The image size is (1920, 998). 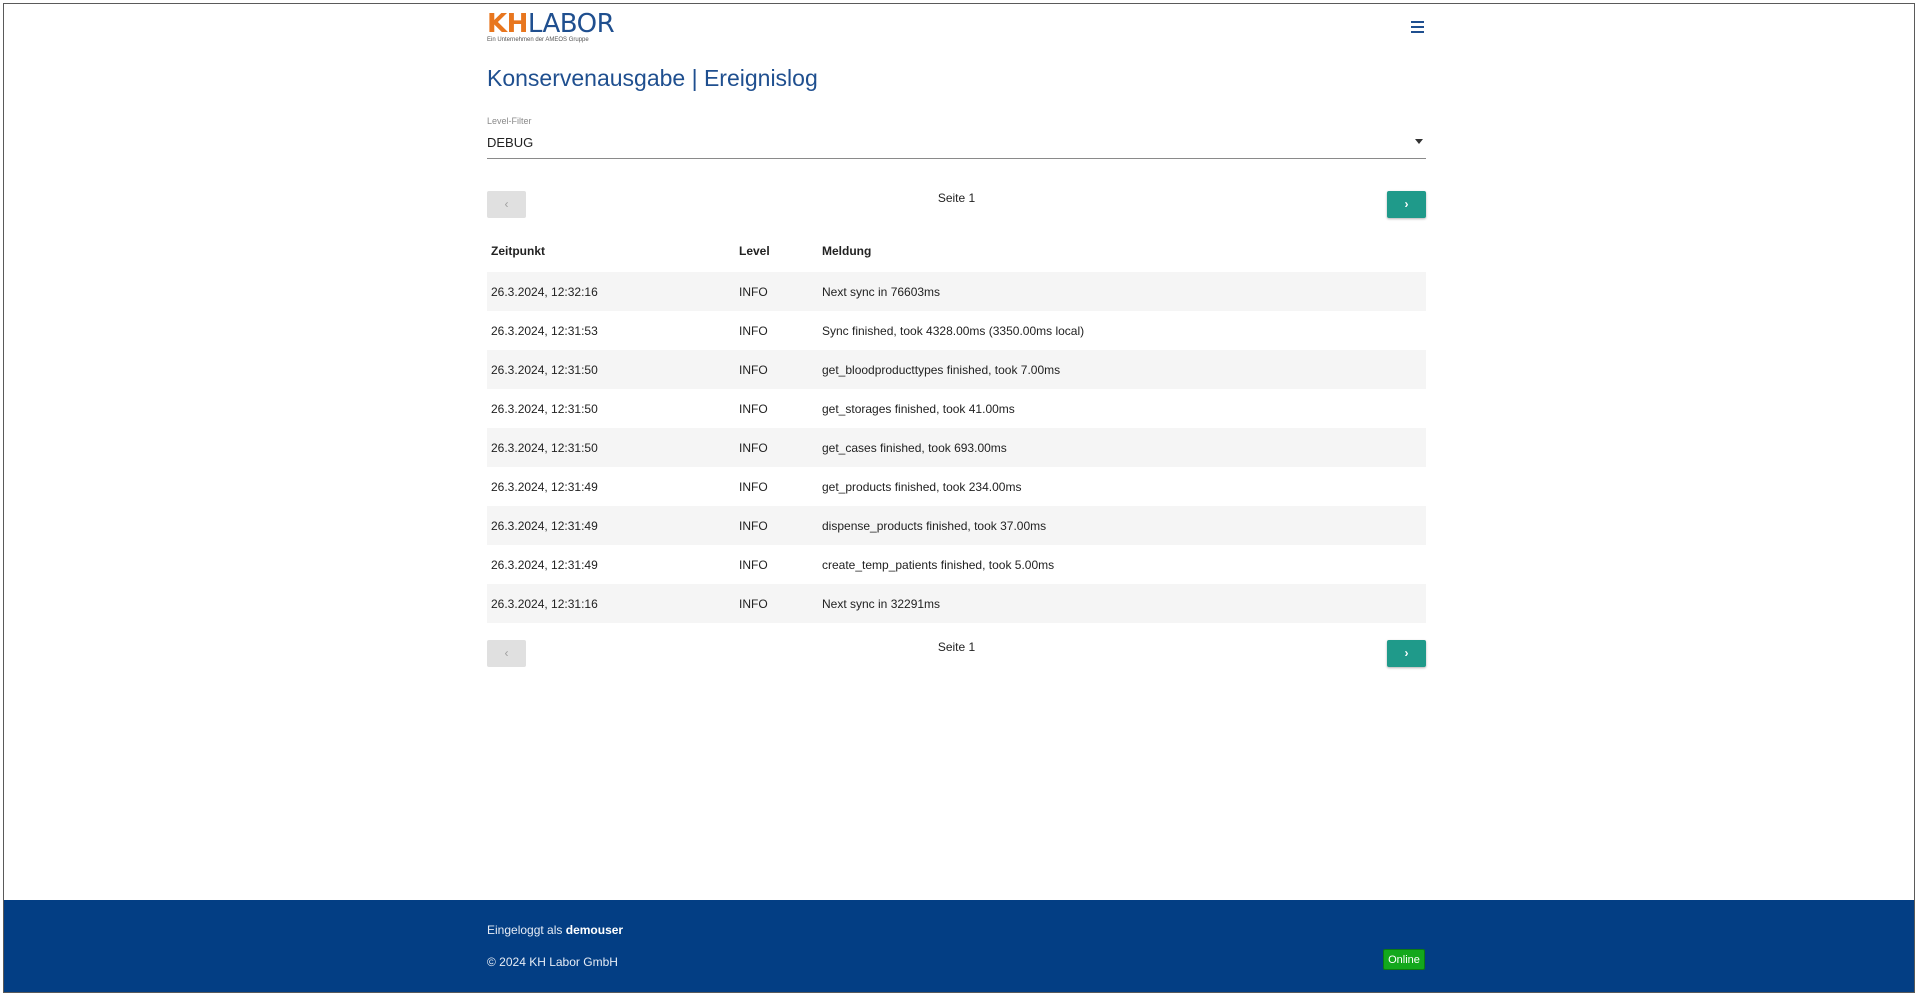 What do you see at coordinates (881, 291) in the screenshot?
I see `cell-message: Next sync in 76603ms` at bounding box center [881, 291].